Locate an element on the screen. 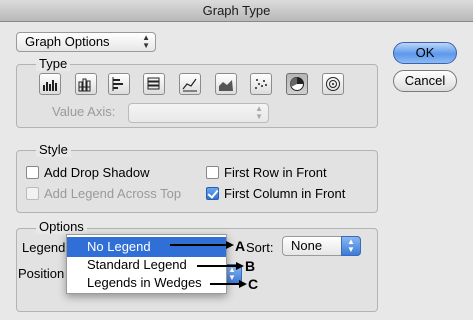 The height and width of the screenshot is (320, 473). callout-letter-b: B is located at coordinates (250, 266).